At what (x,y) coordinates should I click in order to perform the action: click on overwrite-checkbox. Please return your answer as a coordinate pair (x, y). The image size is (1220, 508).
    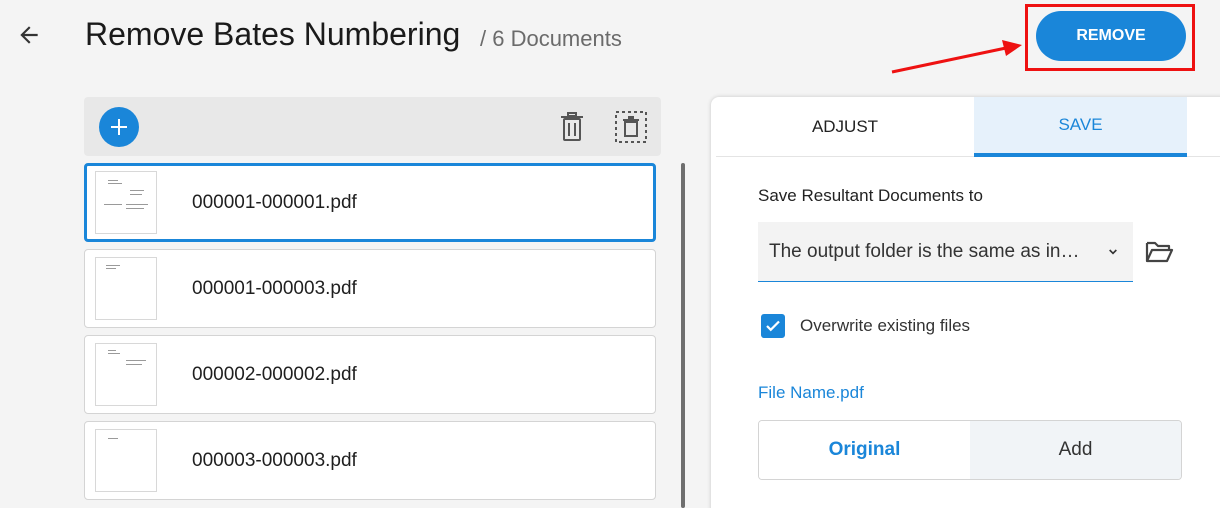
    Looking at the image, I should click on (773, 326).